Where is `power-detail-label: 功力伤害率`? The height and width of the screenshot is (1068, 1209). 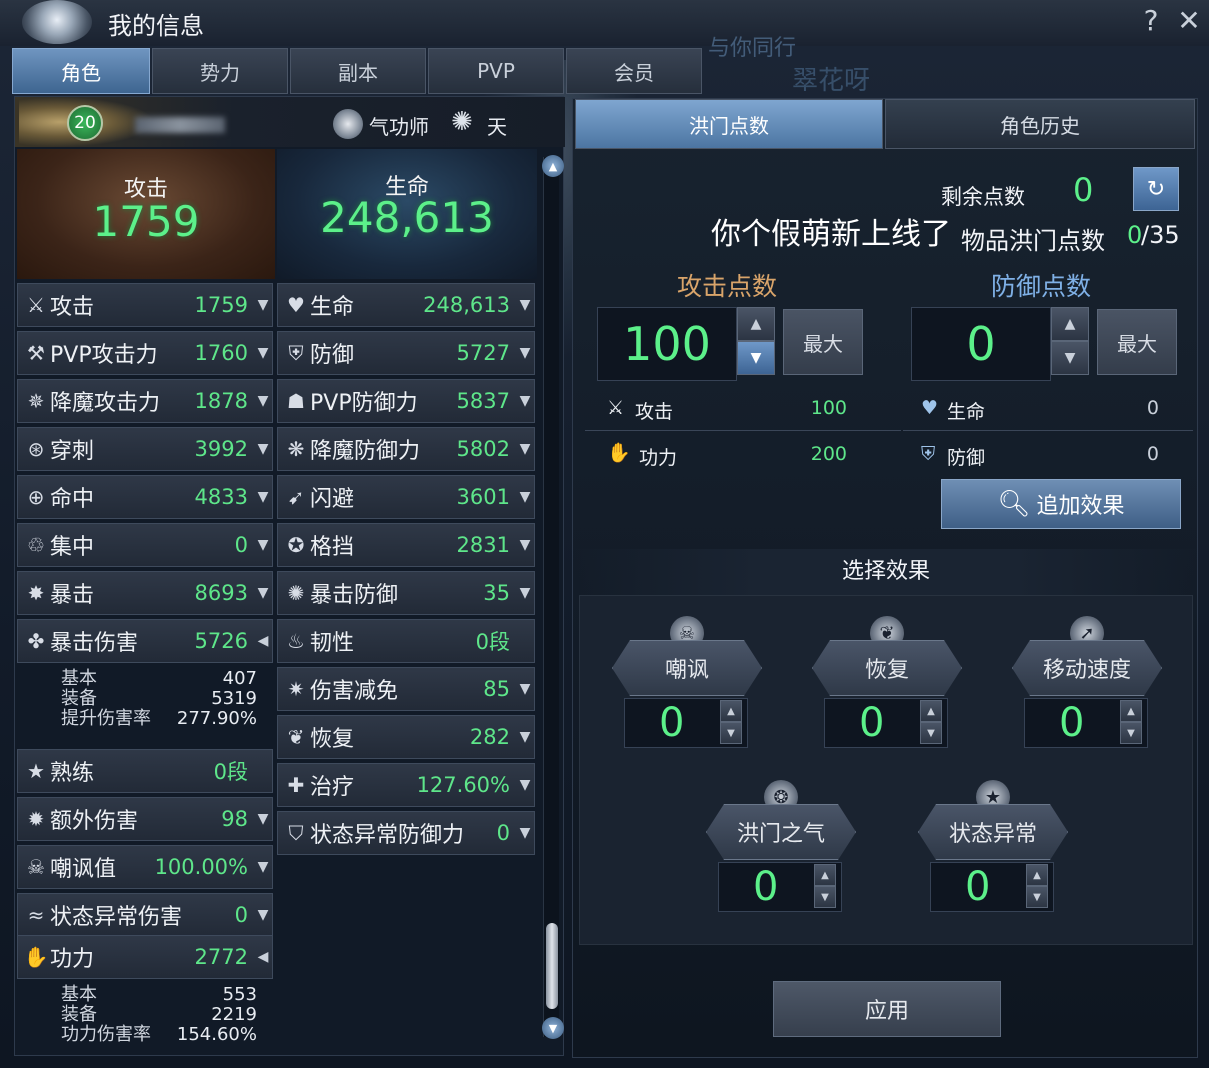
power-detail-label: 功力伤害率 is located at coordinates (106, 1034).